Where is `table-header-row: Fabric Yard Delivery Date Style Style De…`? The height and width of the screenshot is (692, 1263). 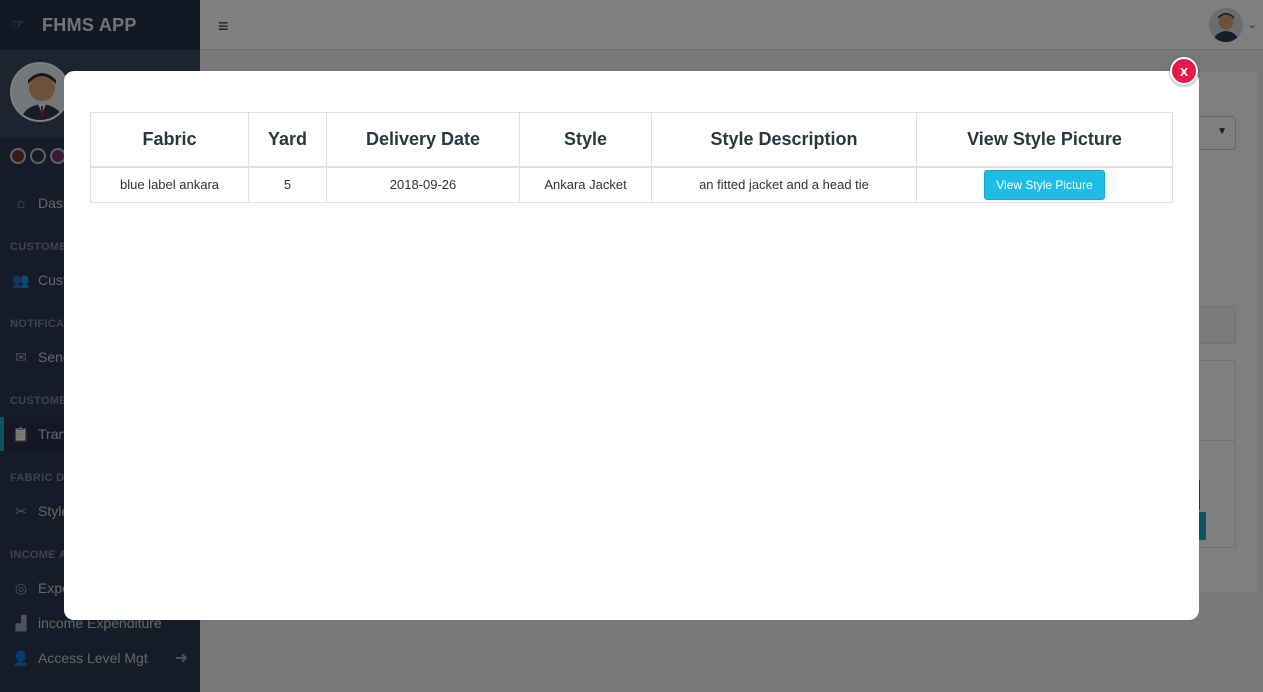
table-header-row: Fabric Yard Delivery Date Style Style De… is located at coordinates (631, 140).